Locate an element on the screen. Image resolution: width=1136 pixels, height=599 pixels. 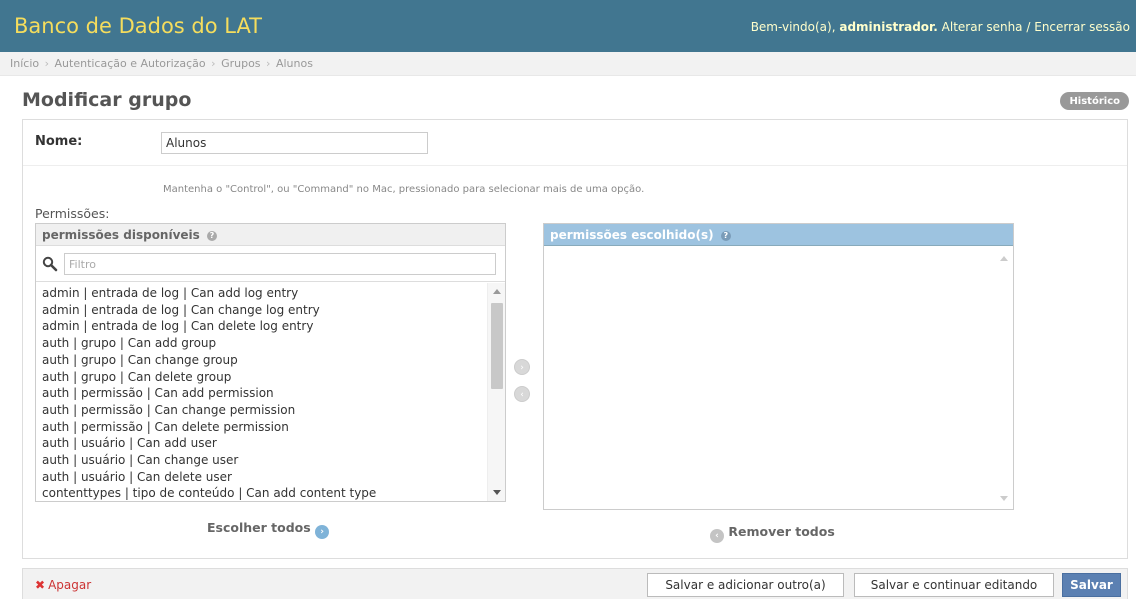
name-row: Nome: is located at coordinates (575, 143).